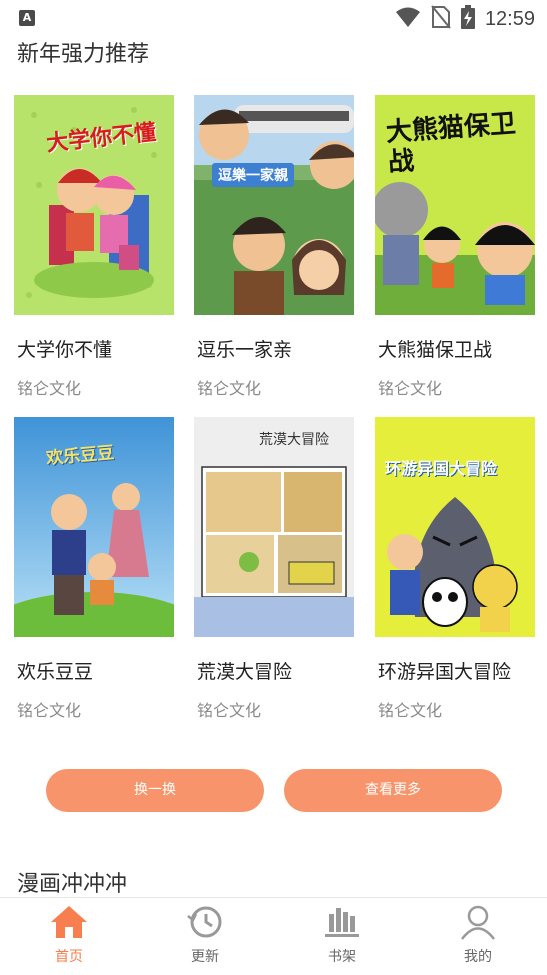 The height and width of the screenshot is (975, 547). I want to click on nav-item-profile: 我的, so click(478, 937).